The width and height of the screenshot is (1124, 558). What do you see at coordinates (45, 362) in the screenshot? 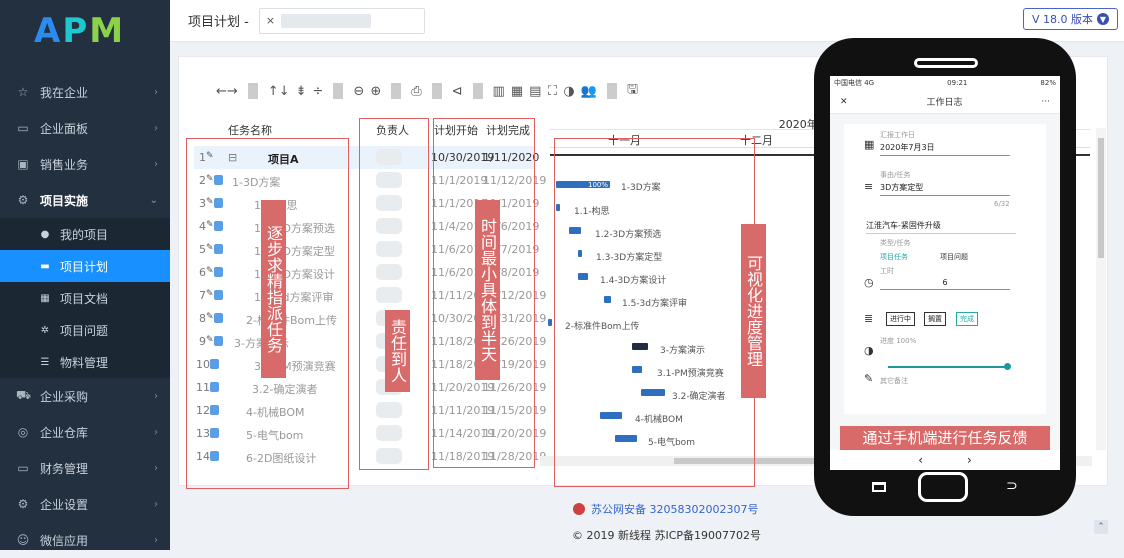
I see `list-icon: ☰` at bounding box center [45, 362].